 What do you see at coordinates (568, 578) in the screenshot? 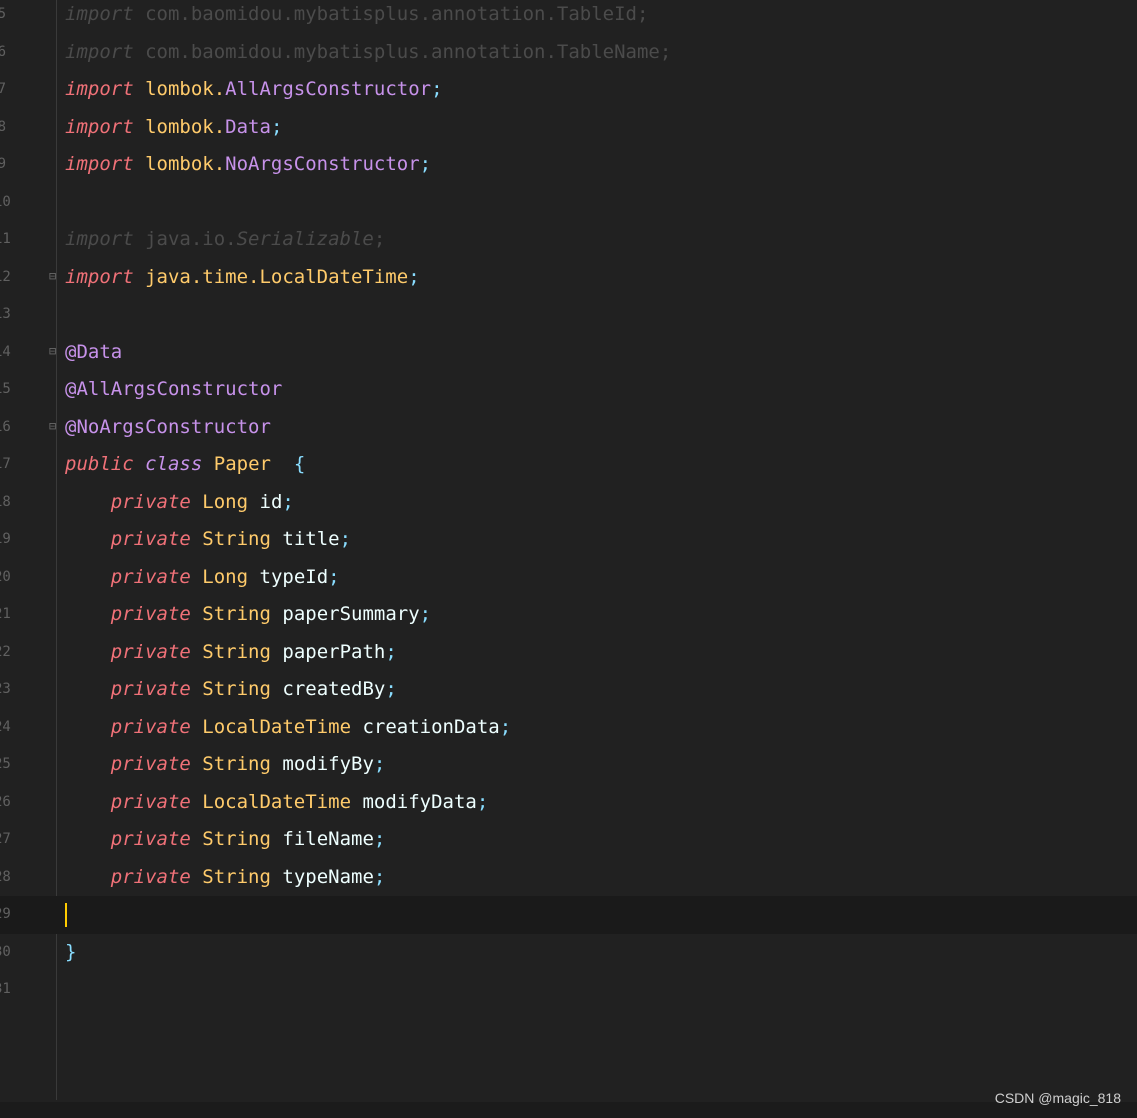
I see `code-line: 20 private Long typeId;` at bounding box center [568, 578].